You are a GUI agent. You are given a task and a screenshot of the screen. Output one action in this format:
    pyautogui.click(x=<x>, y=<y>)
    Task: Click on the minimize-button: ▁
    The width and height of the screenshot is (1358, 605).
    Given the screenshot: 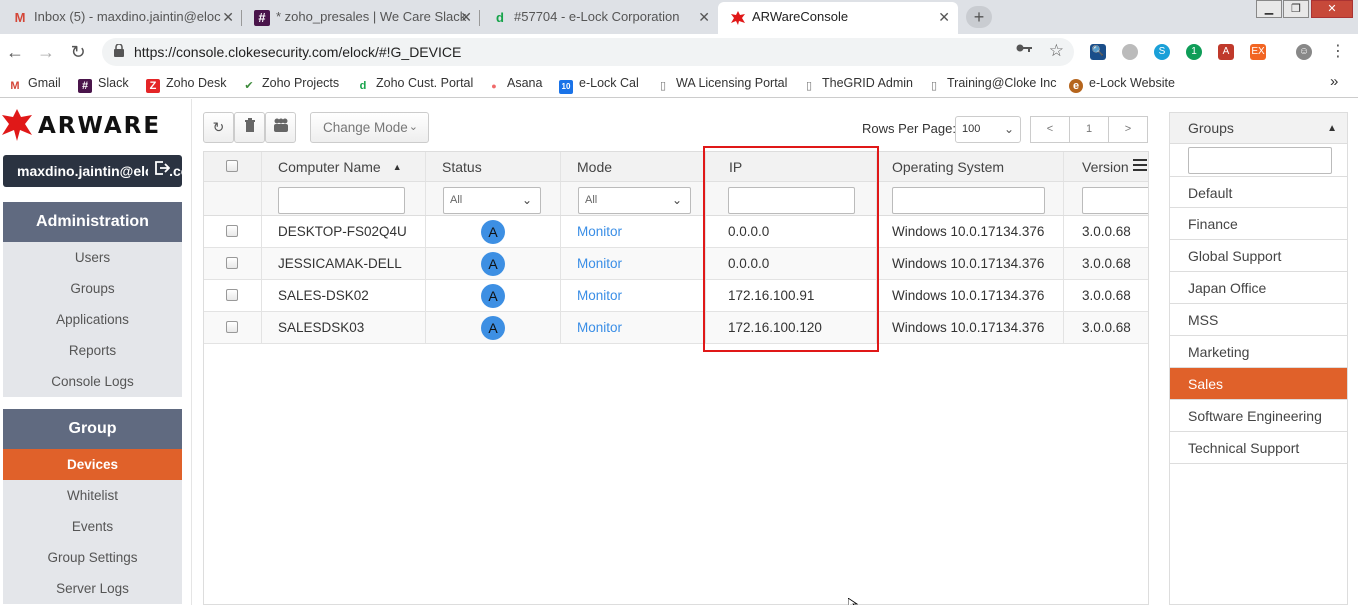 What is the action you would take?
    pyautogui.click(x=1269, y=9)
    